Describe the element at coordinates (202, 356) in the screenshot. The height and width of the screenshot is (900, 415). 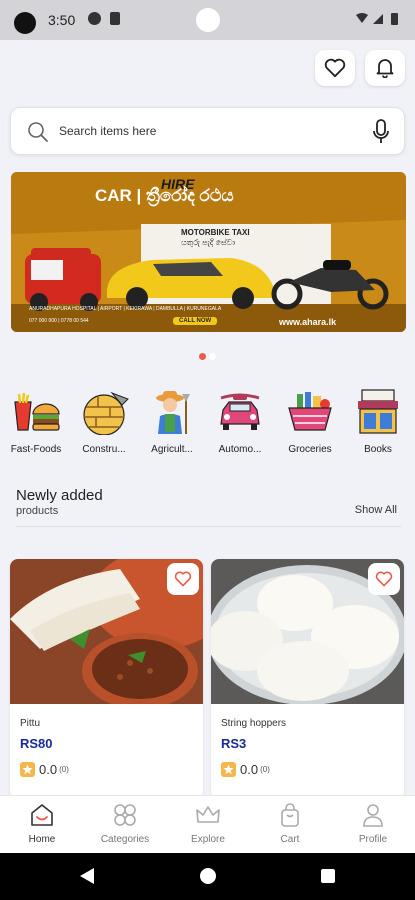
I see `carousel-dot-active` at that location.